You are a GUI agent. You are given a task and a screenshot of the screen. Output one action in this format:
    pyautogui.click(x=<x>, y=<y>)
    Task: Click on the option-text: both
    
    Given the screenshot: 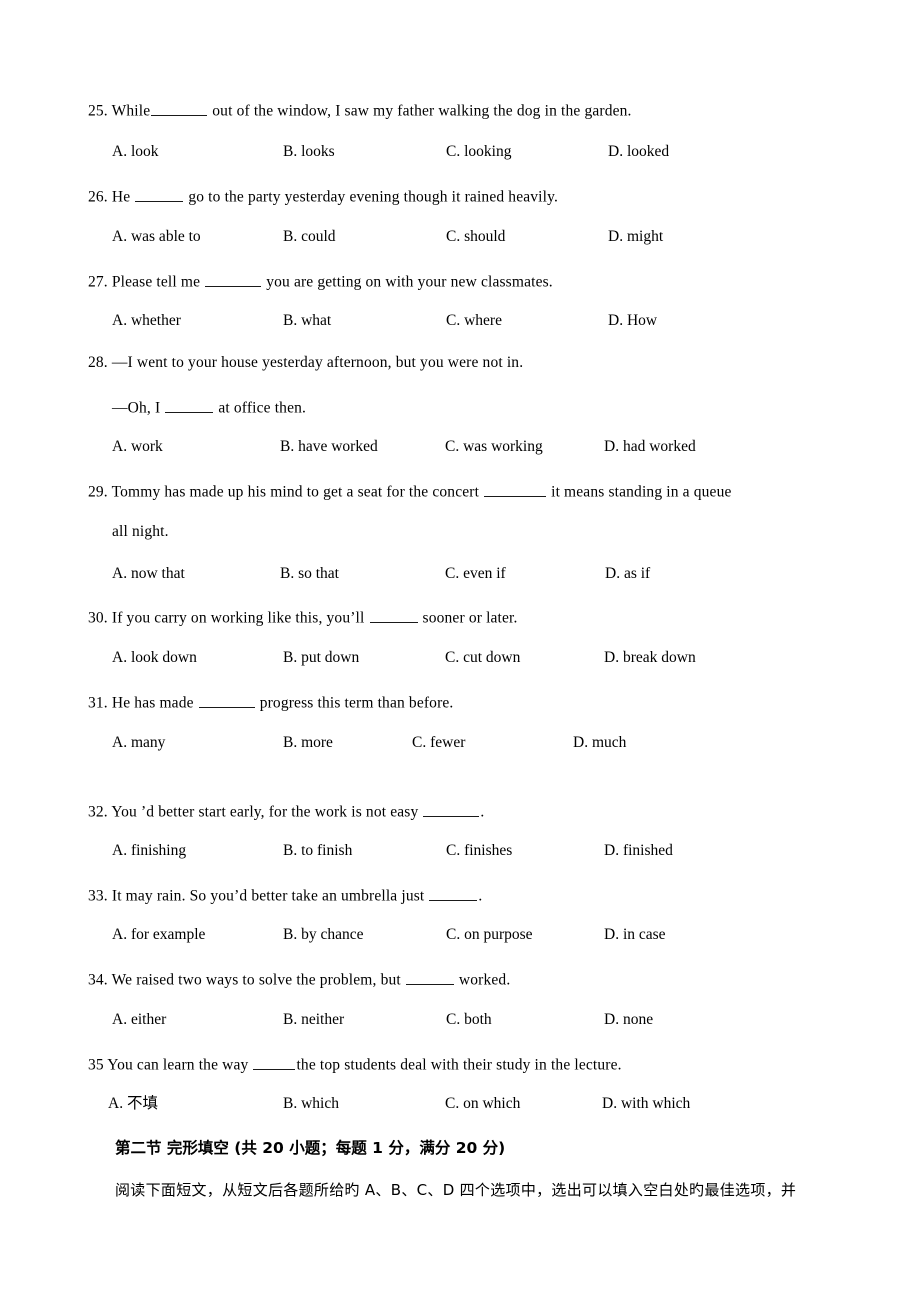 What is the action you would take?
    pyautogui.click(x=478, y=1019)
    